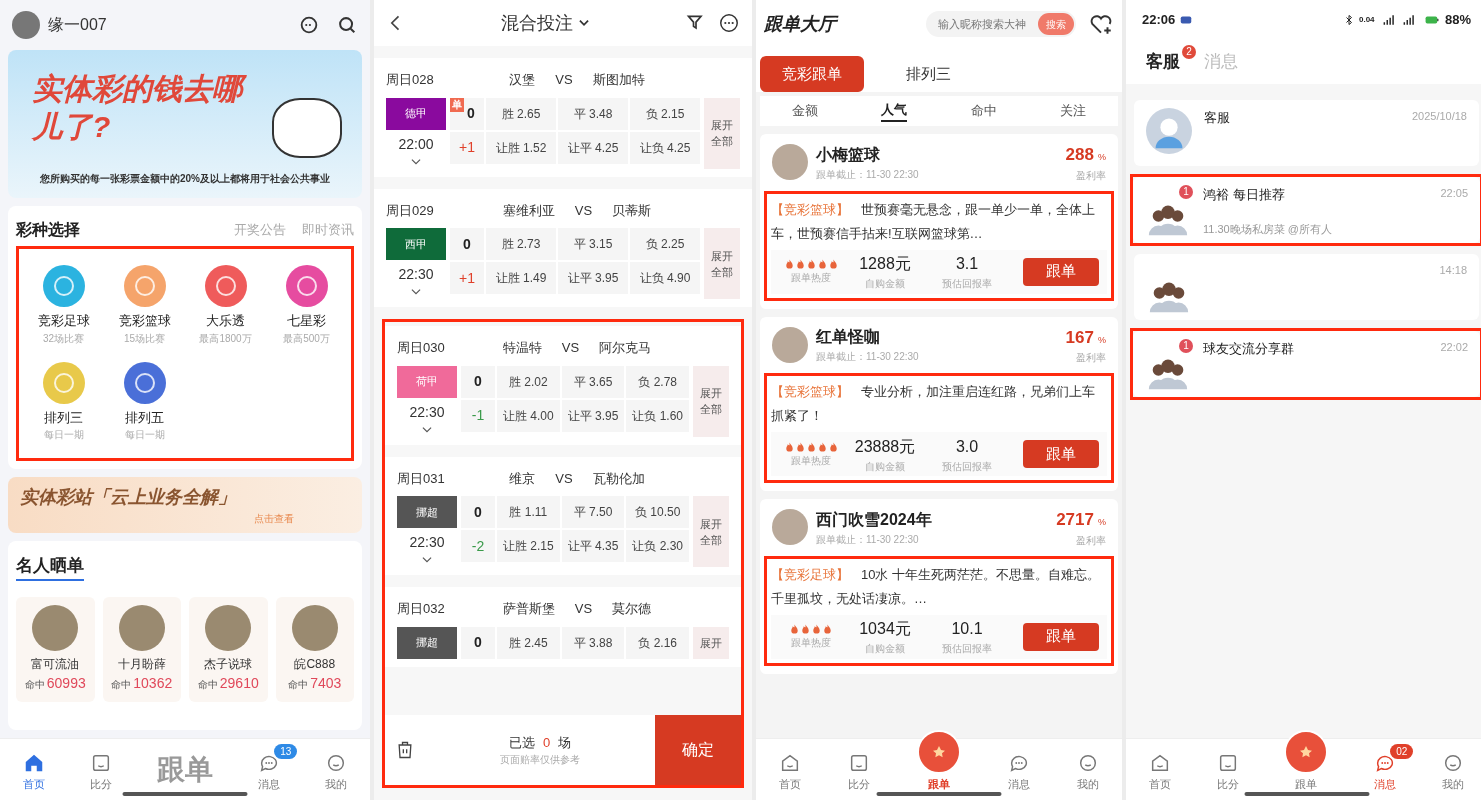 The height and width of the screenshot is (800, 1481). Describe the element at coordinates (593, 381) in the screenshot. I see `odds-button: 平 3.65` at that location.